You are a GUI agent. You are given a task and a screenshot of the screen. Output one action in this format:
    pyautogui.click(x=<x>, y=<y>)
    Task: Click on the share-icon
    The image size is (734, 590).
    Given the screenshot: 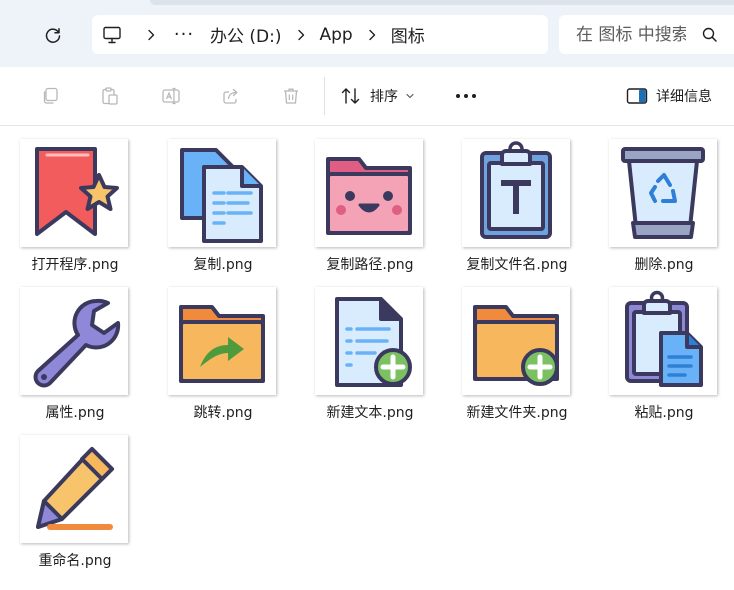 What is the action you would take?
    pyautogui.click(x=230, y=96)
    